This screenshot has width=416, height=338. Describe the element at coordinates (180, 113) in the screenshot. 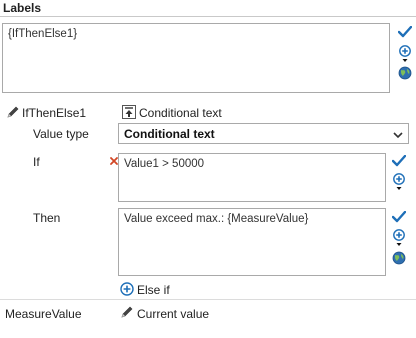

I see `item-mode-label: Conditional text` at that location.